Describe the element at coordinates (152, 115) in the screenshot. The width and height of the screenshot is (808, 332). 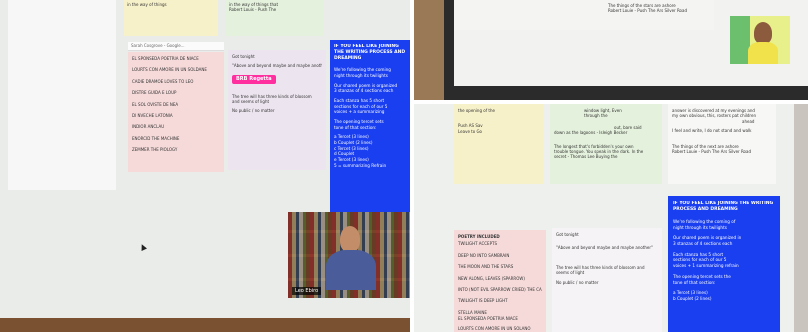
I see `list-item: DI NVECHE LATONIA` at that location.